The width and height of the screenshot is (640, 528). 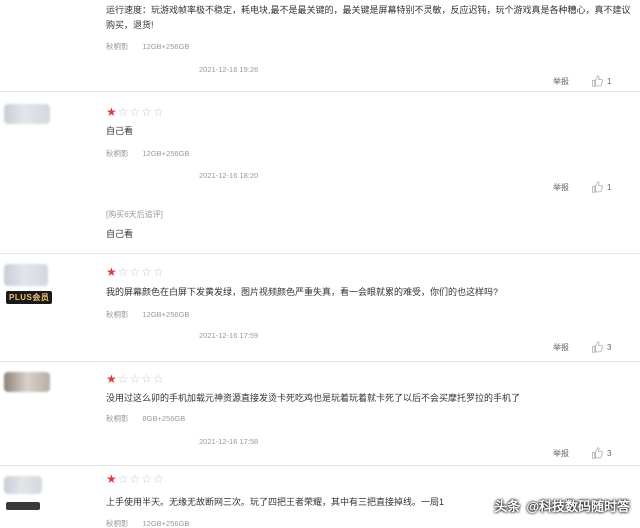 I want to click on watermark-brand: 头条, so click(x=507, y=506).